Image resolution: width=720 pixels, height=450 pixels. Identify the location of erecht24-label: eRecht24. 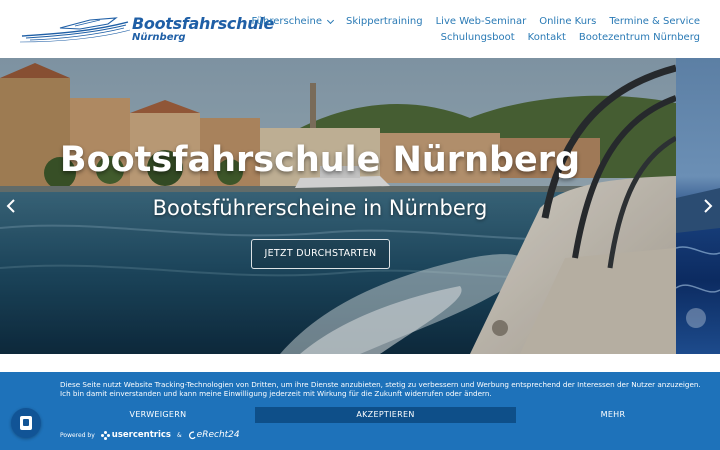
(218, 435).